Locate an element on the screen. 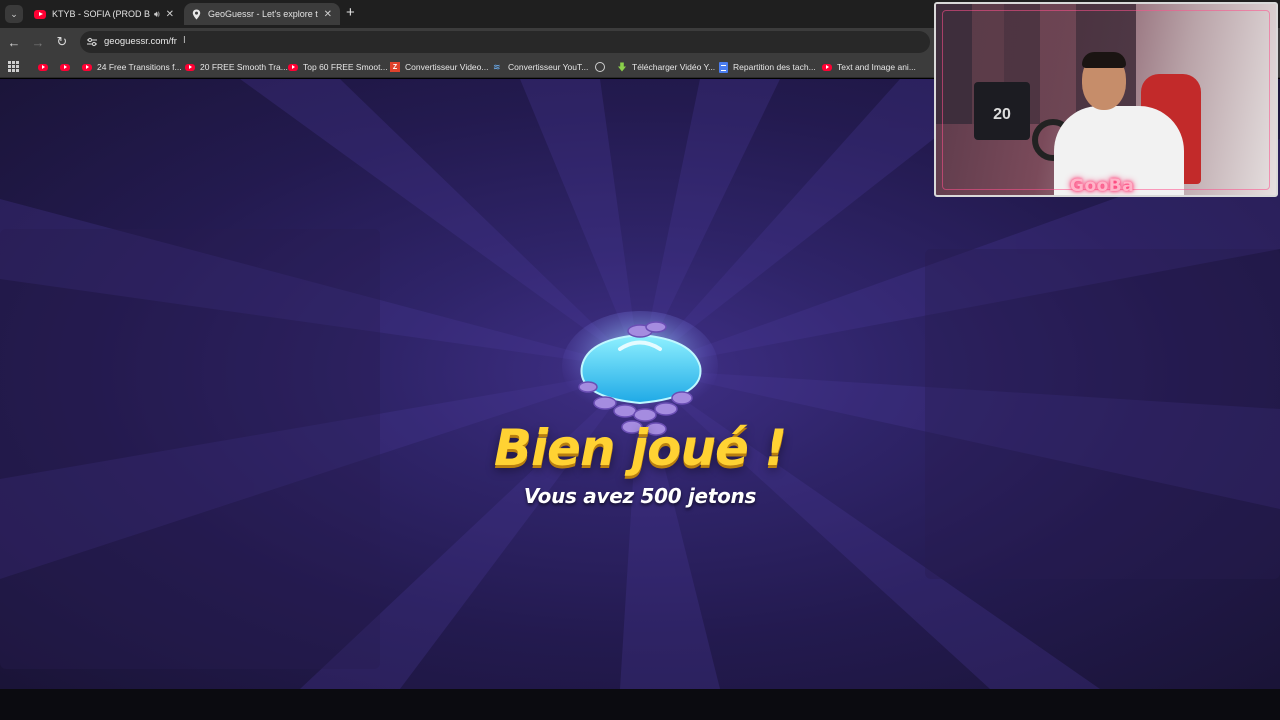 The image size is (1280, 720). site-settings-icon is located at coordinates (92, 42).